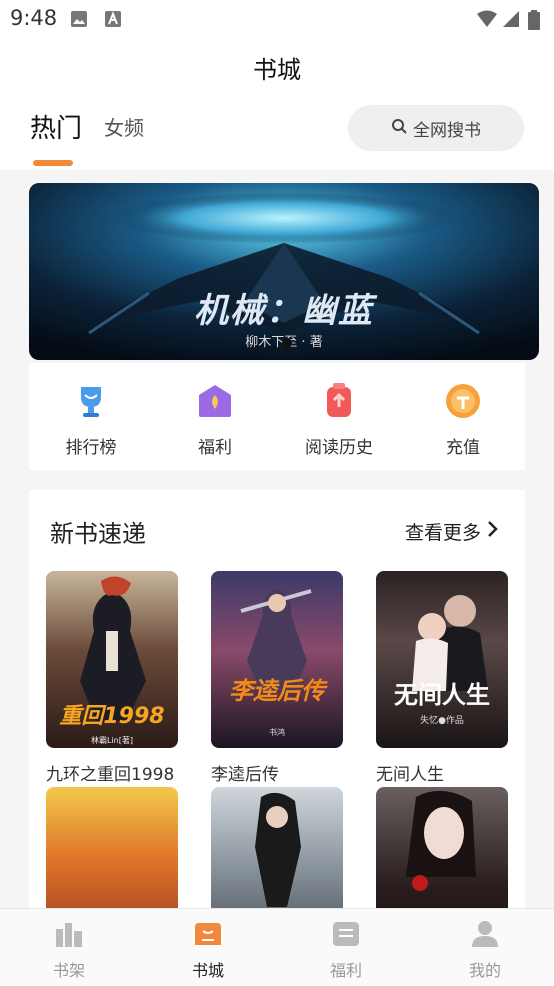 Image resolution: width=554 pixels, height=986 pixels. What do you see at coordinates (399, 128) in the screenshot?
I see `search-icon` at bounding box center [399, 128].